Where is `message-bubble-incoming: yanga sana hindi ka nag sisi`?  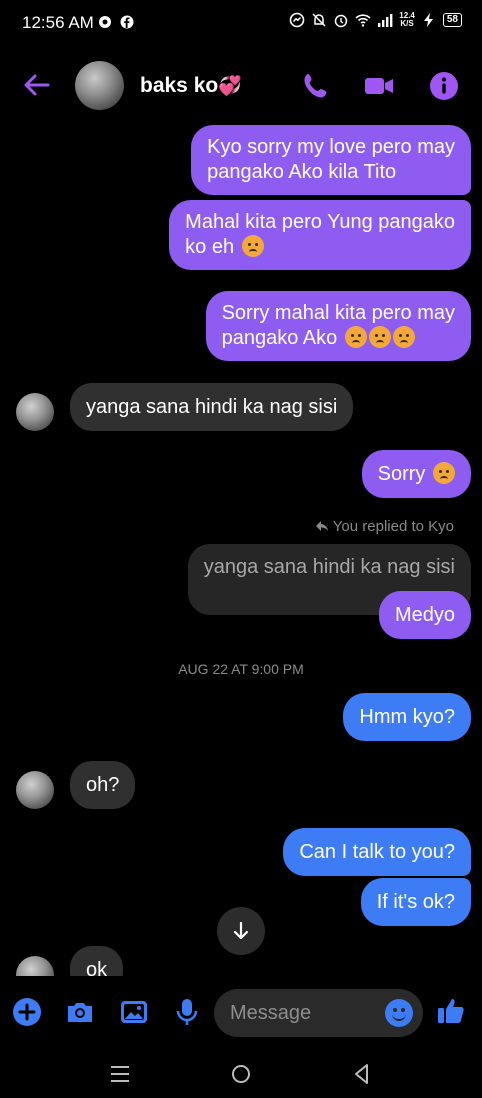
message-bubble-incoming: yanga sana hindi ka nag sisi is located at coordinates (212, 407).